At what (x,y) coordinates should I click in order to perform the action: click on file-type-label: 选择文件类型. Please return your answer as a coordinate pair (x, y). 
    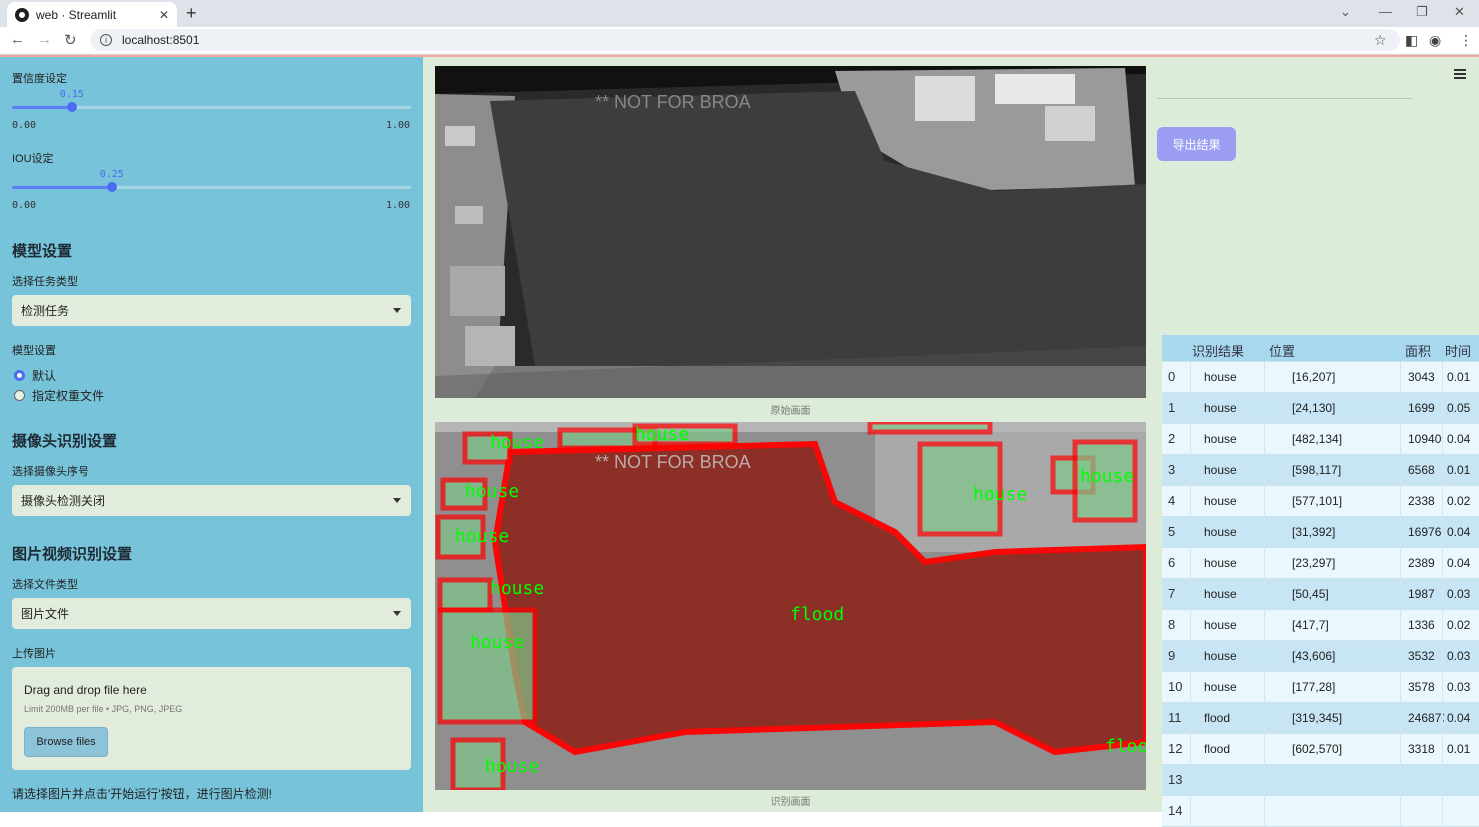
    Looking at the image, I should click on (45, 585).